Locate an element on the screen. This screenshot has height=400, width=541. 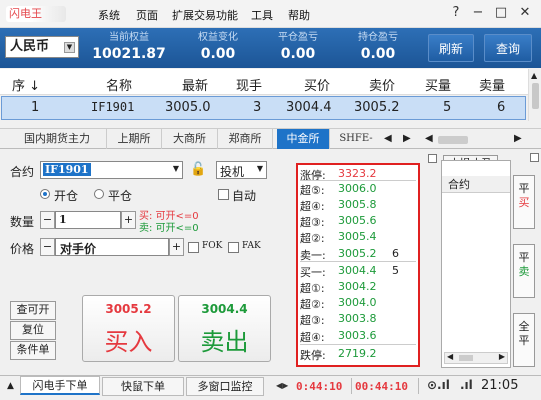
hscroll-left-icon: ◀ is located at coordinates (429, 138).